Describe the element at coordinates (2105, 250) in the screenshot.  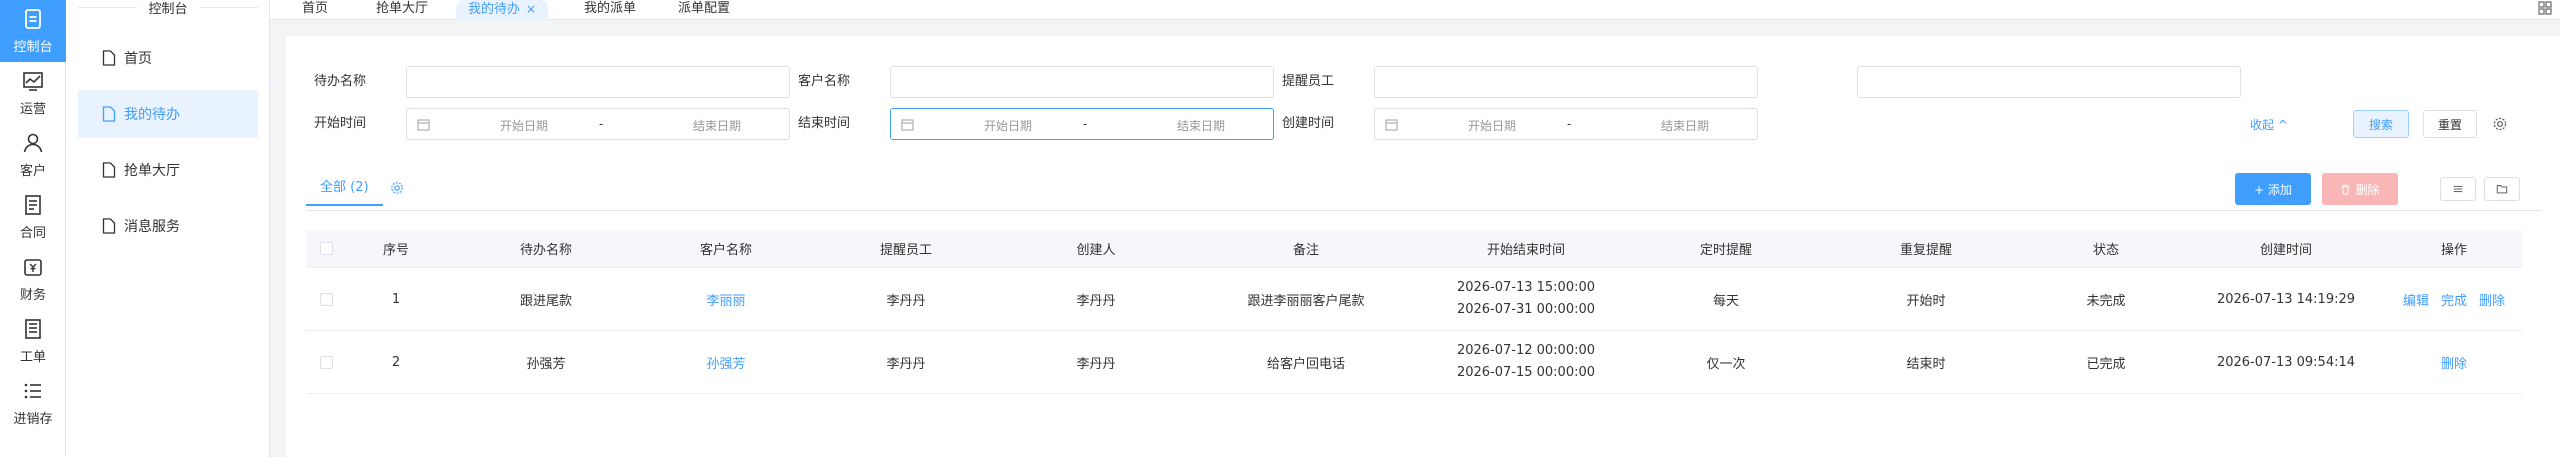
I see `column-header: 状态` at that location.